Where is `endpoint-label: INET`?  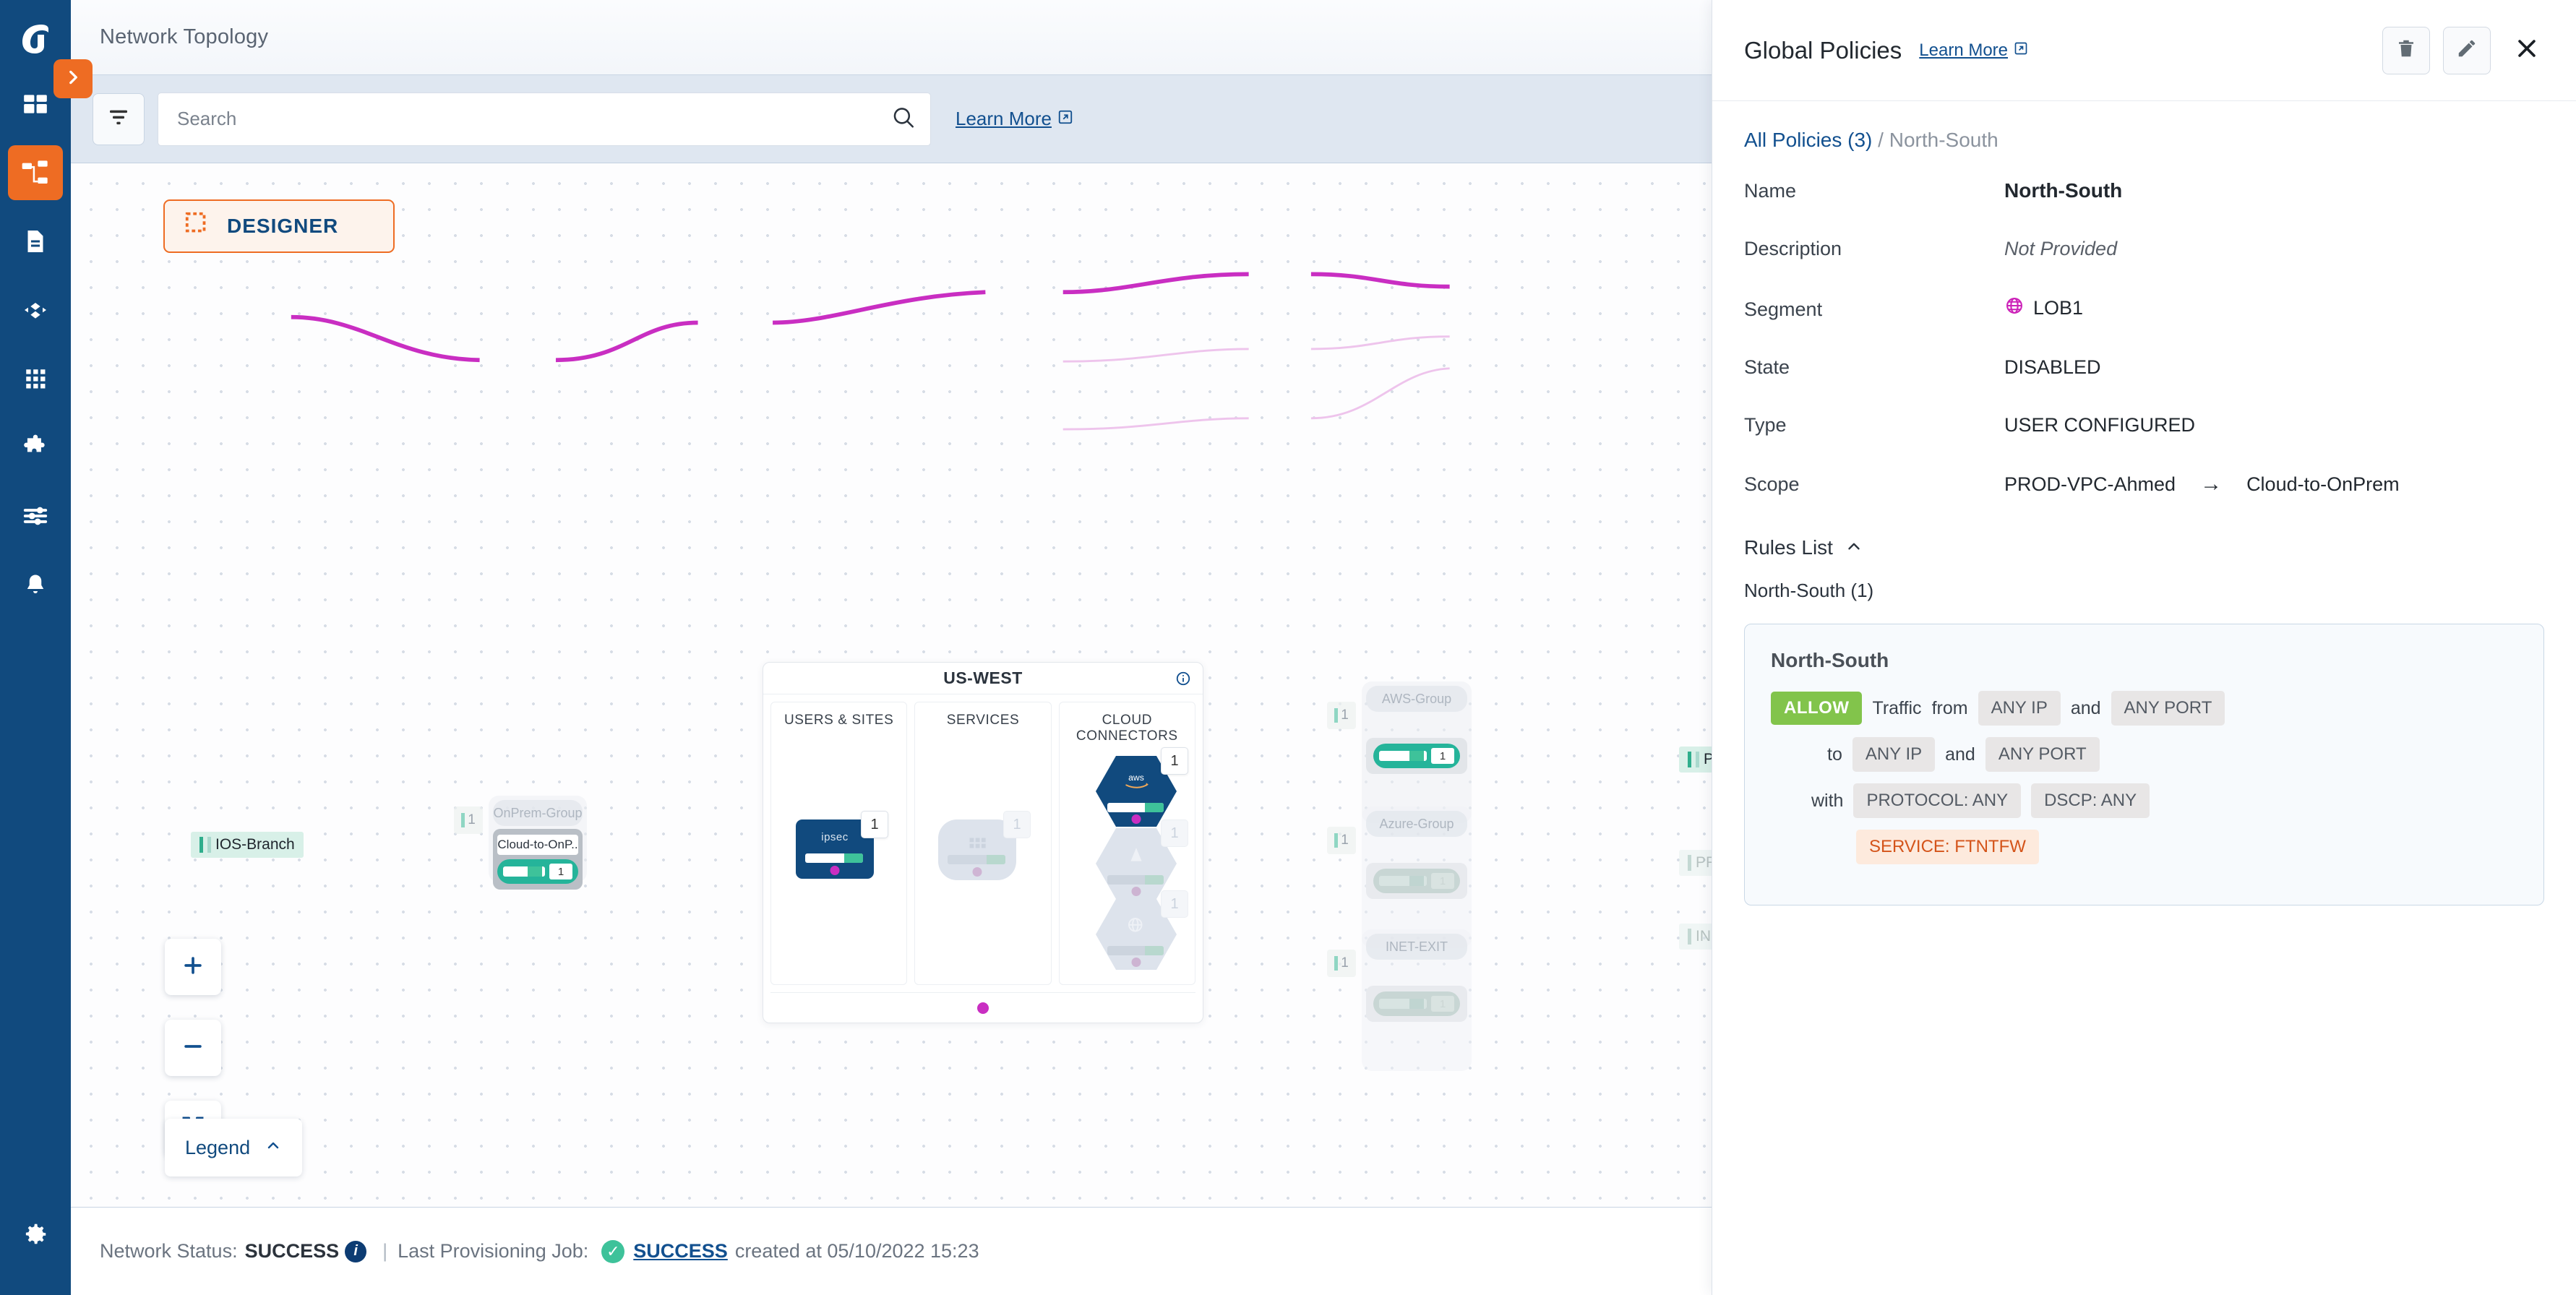
endpoint-label: INET is located at coordinates (1704, 937).